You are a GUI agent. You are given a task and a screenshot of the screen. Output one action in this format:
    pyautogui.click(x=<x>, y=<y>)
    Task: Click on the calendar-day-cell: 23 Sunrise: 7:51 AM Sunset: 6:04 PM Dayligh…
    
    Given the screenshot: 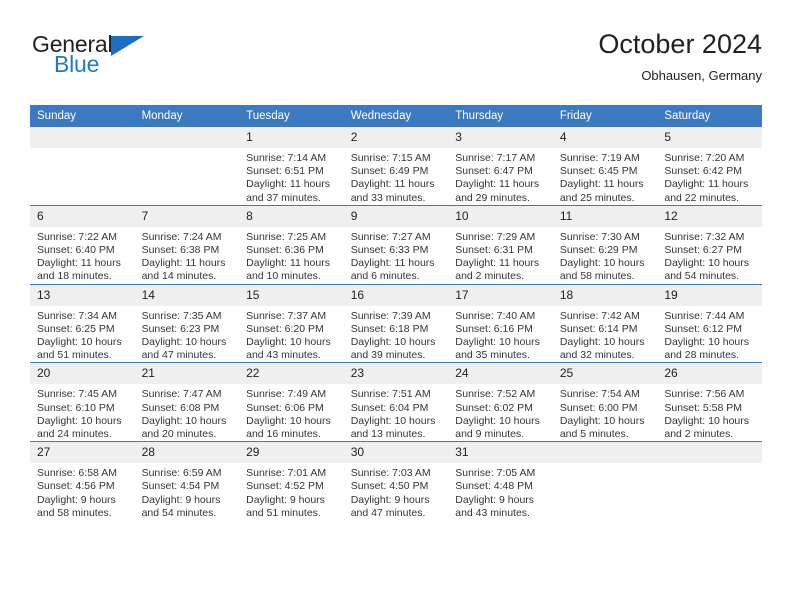 What is the action you would take?
    pyautogui.click(x=396, y=402)
    